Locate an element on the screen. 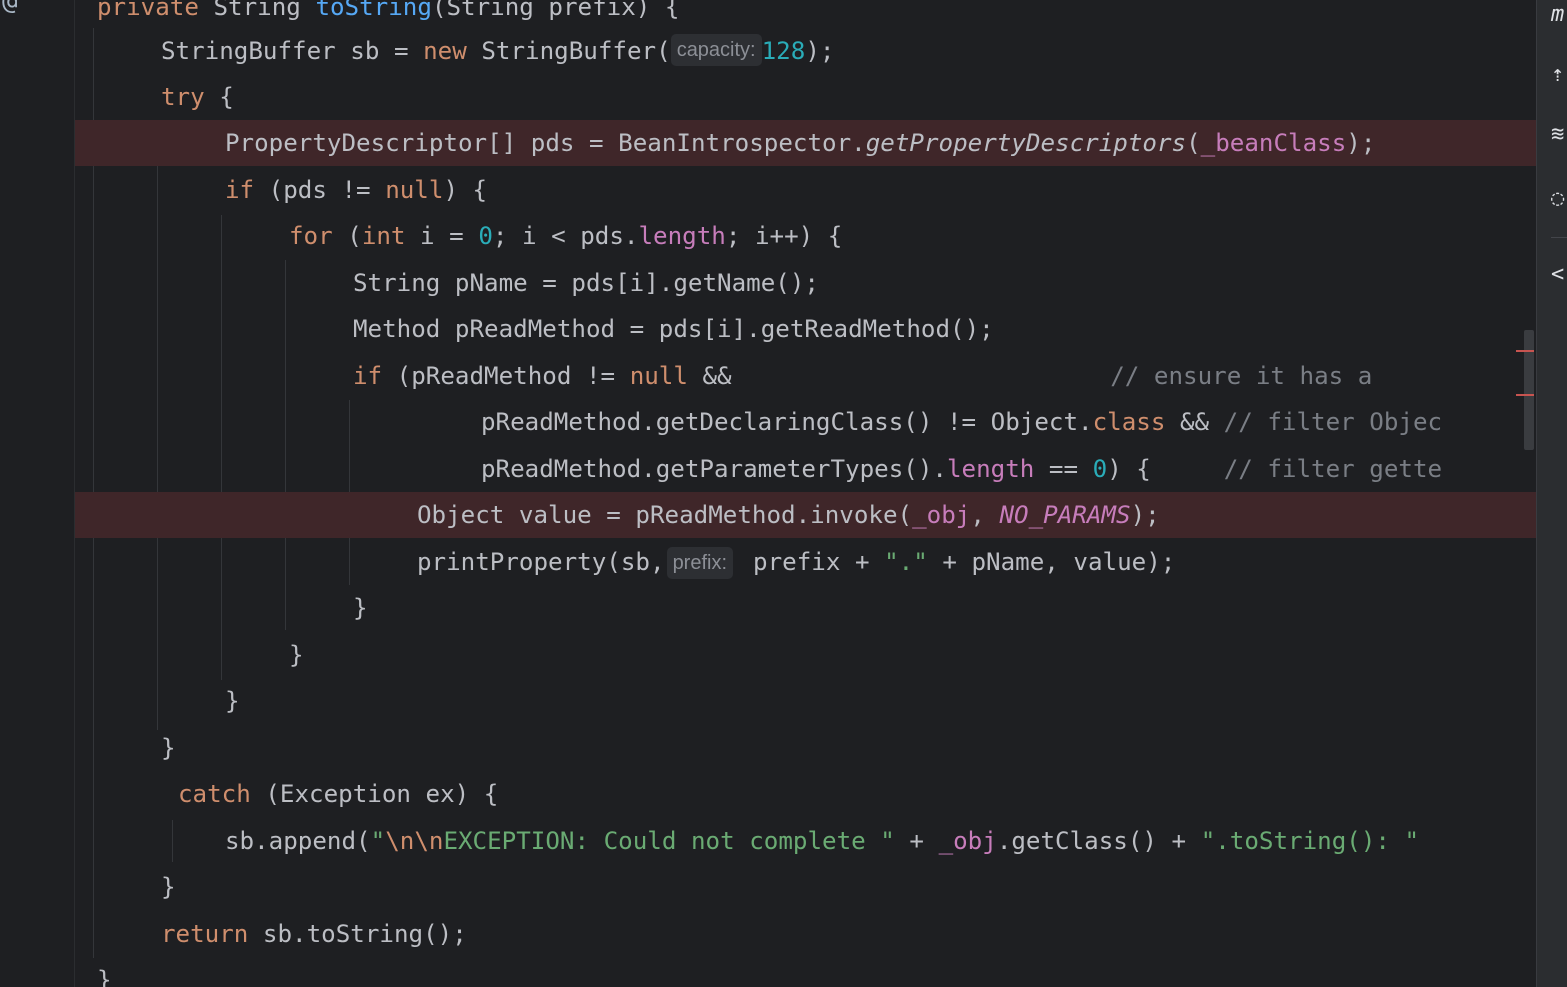  code-line: String pName = pds[i].getName(); is located at coordinates (805, 283).